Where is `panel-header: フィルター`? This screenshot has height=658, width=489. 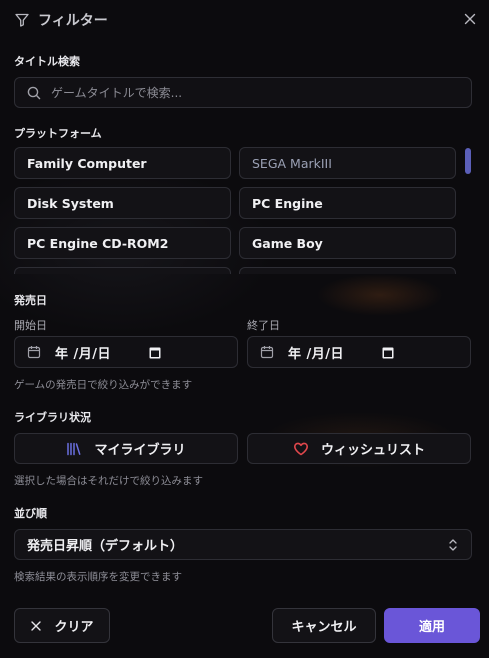
panel-header: フィルター is located at coordinates (61, 20).